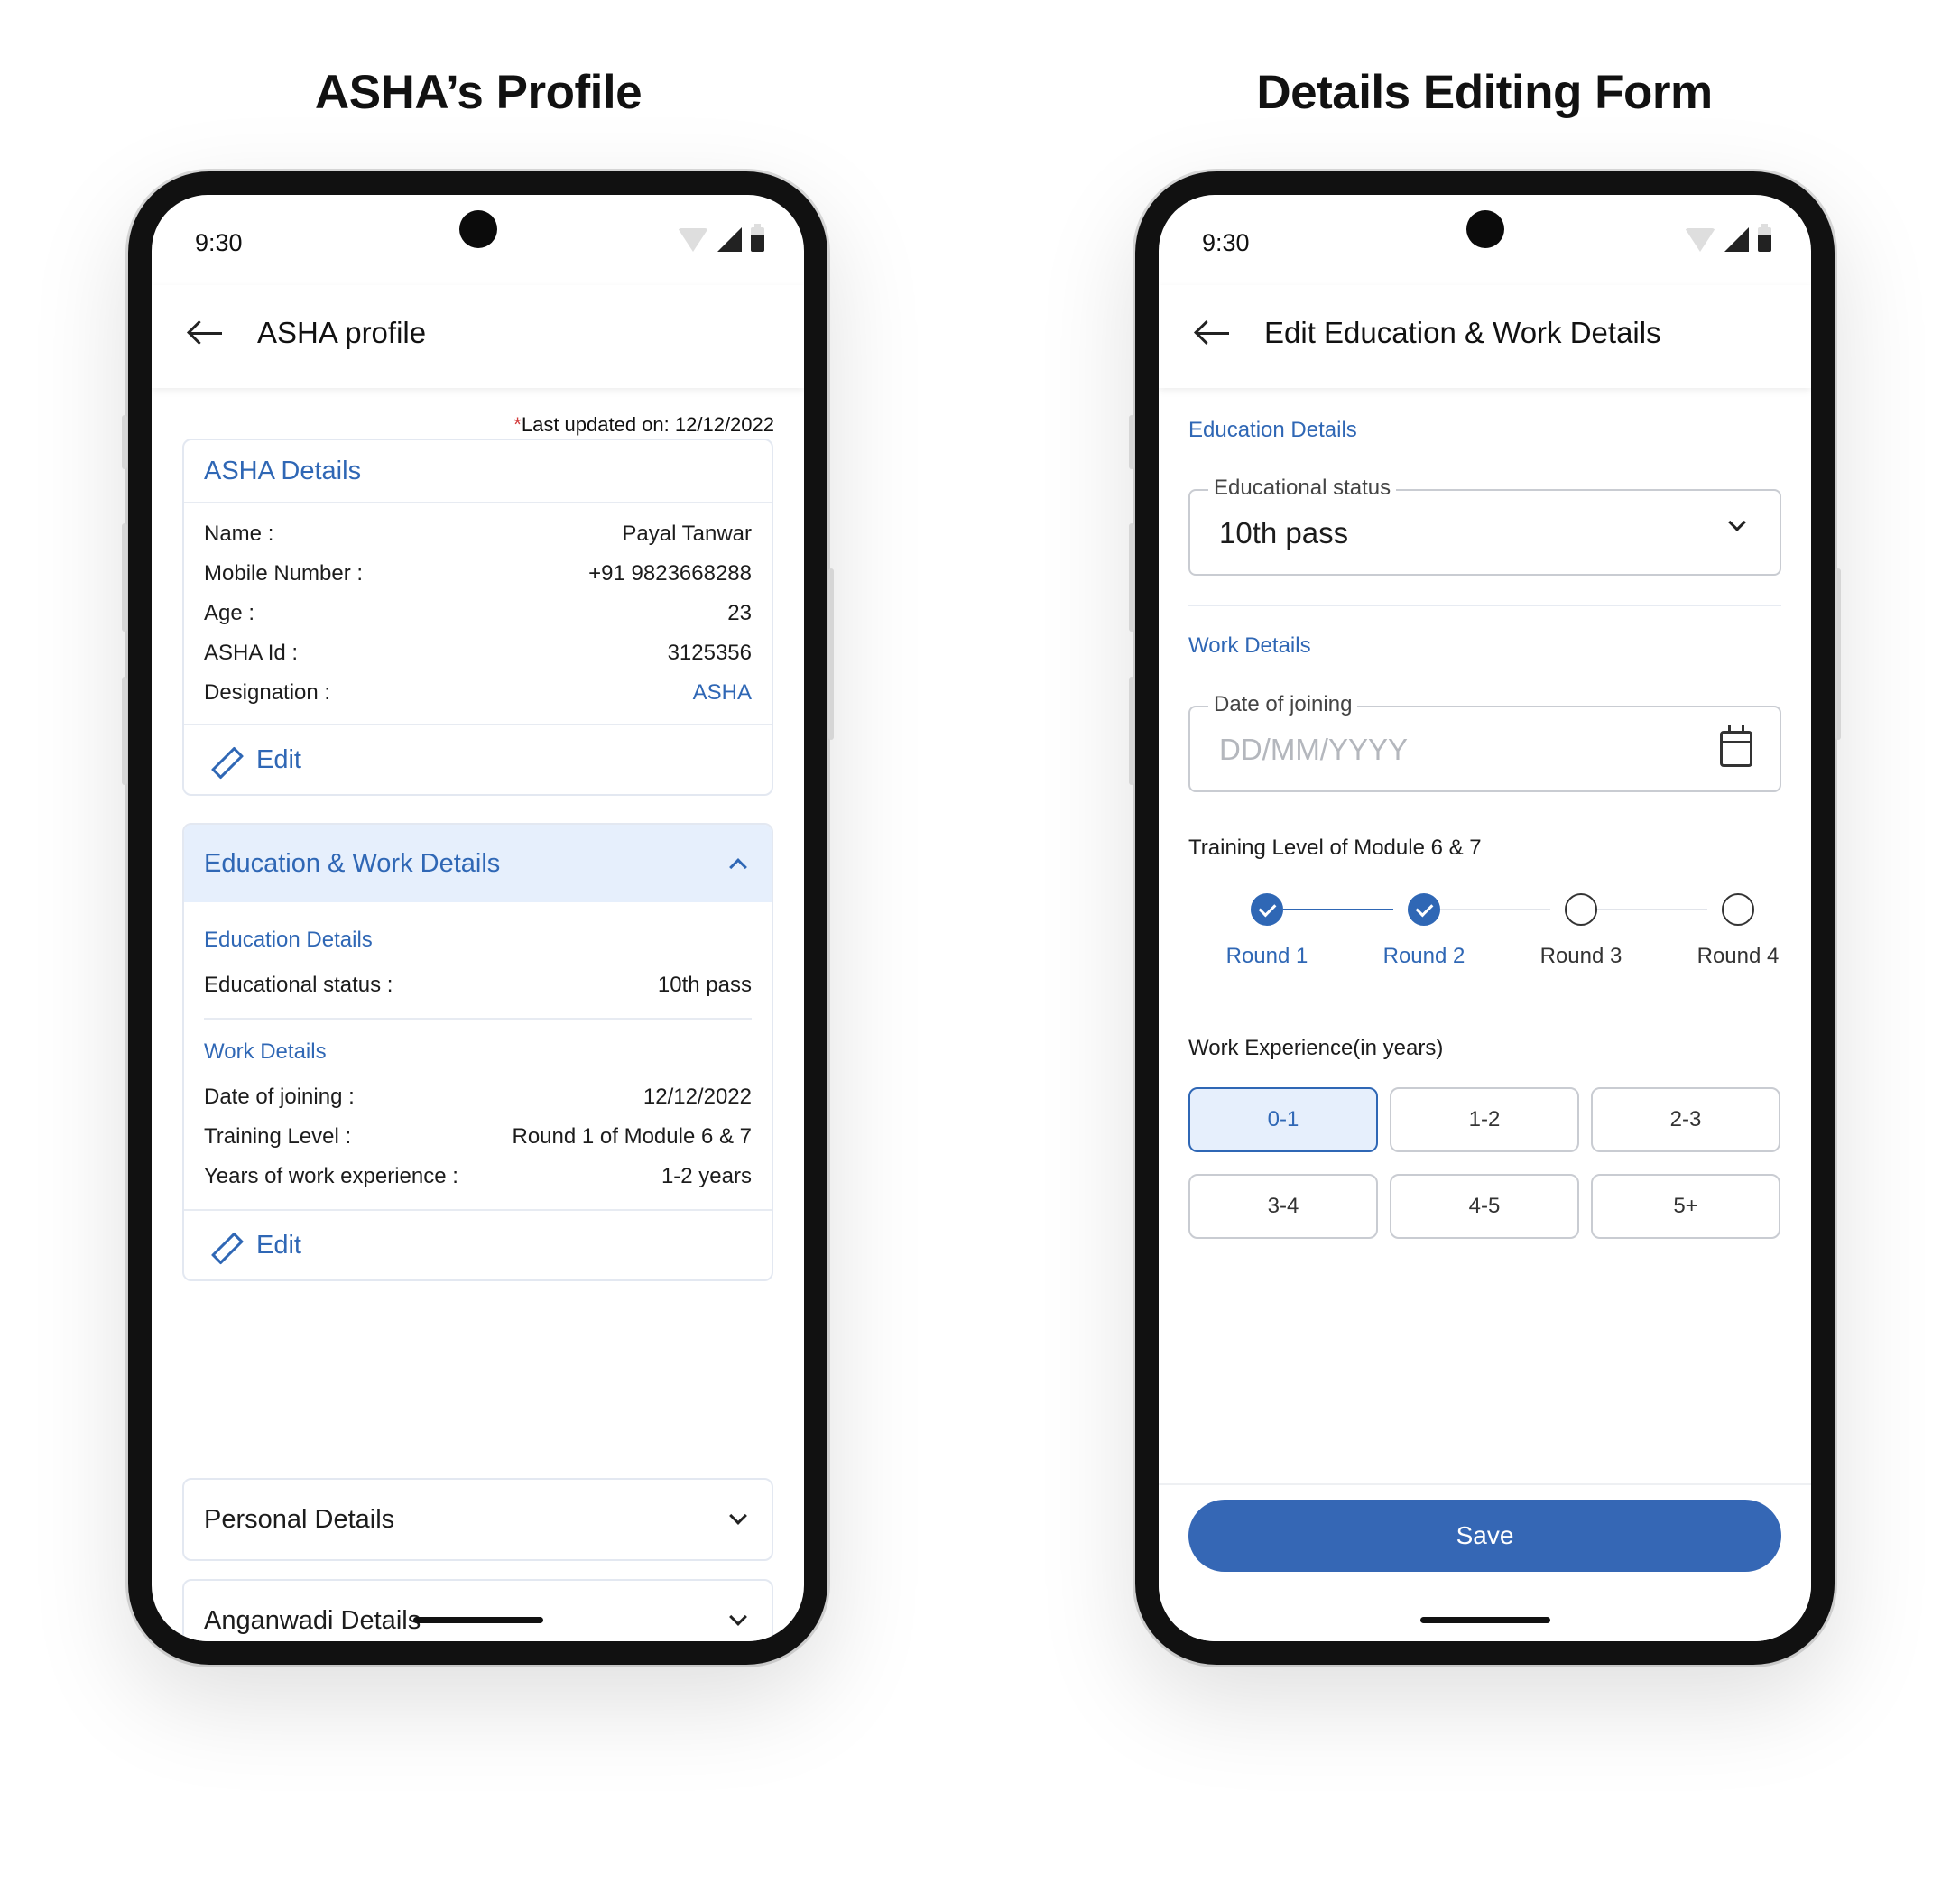 The image size is (1960, 1884). I want to click on chevron-up-icon, so click(738, 867).